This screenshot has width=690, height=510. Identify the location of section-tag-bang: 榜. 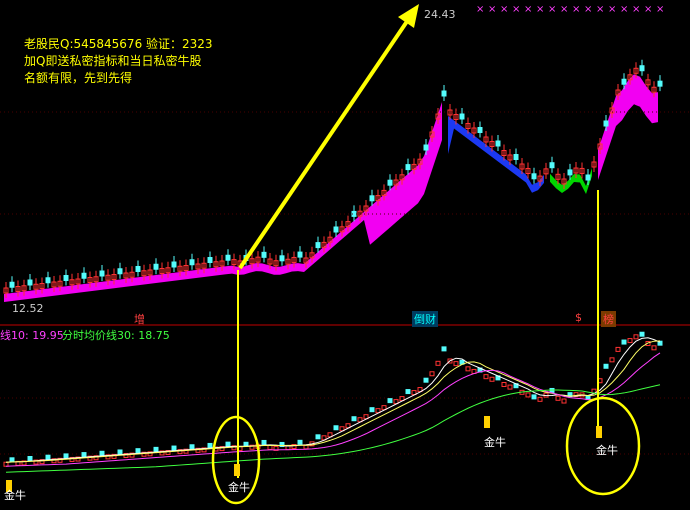
(608, 319).